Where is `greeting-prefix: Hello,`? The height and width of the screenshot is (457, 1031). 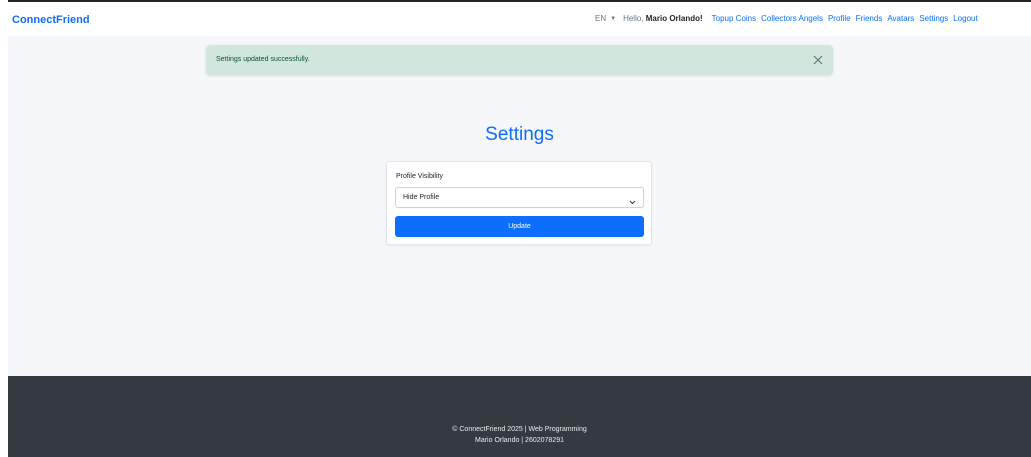
greeting-prefix: Hello, is located at coordinates (634, 18).